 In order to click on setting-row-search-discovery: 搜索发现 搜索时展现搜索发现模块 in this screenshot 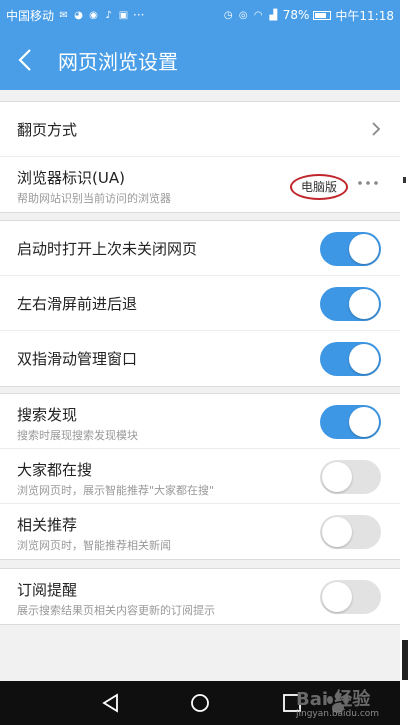, I will do `click(200, 421)`.